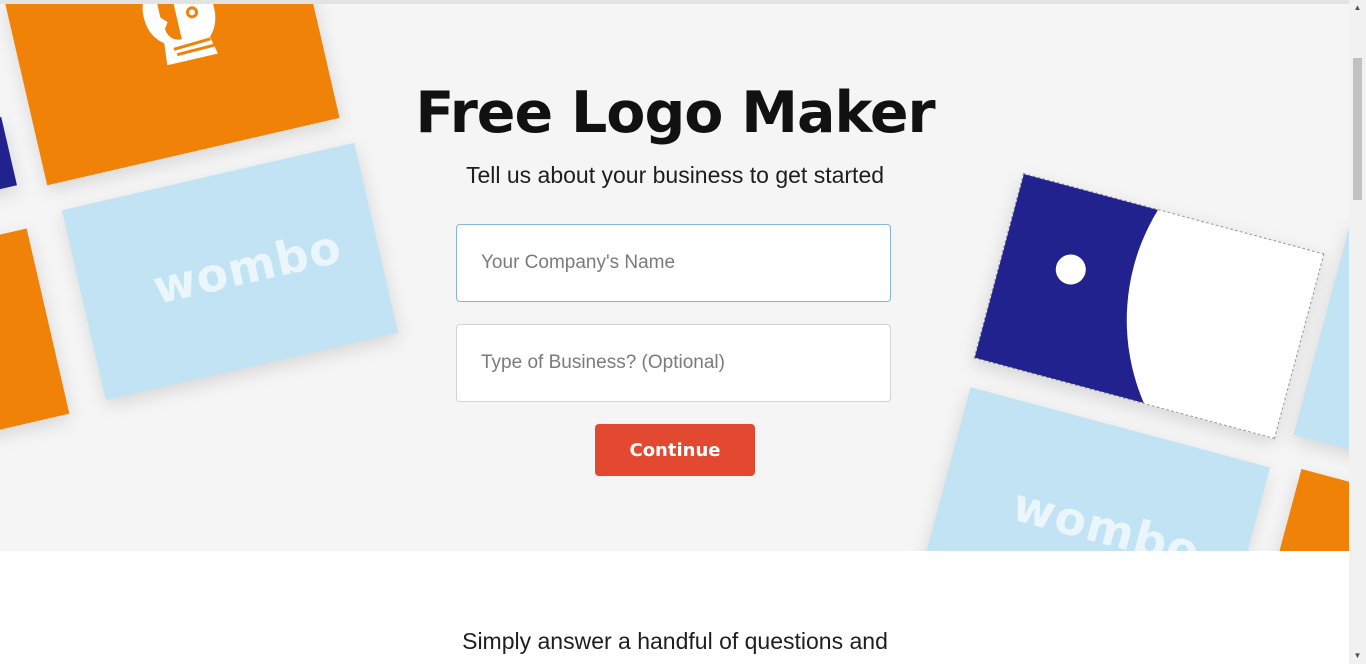 This screenshot has width=1366, height=664. I want to click on decor-card-wombo-text: wombo, so click(247, 267).